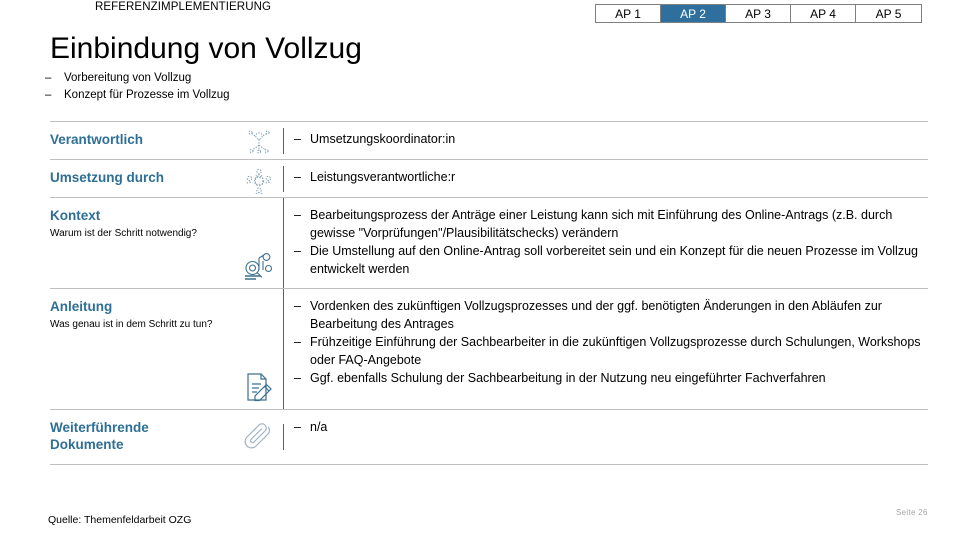 The width and height of the screenshot is (960, 540). What do you see at coordinates (259, 437) in the screenshot?
I see `paperclip-icon` at bounding box center [259, 437].